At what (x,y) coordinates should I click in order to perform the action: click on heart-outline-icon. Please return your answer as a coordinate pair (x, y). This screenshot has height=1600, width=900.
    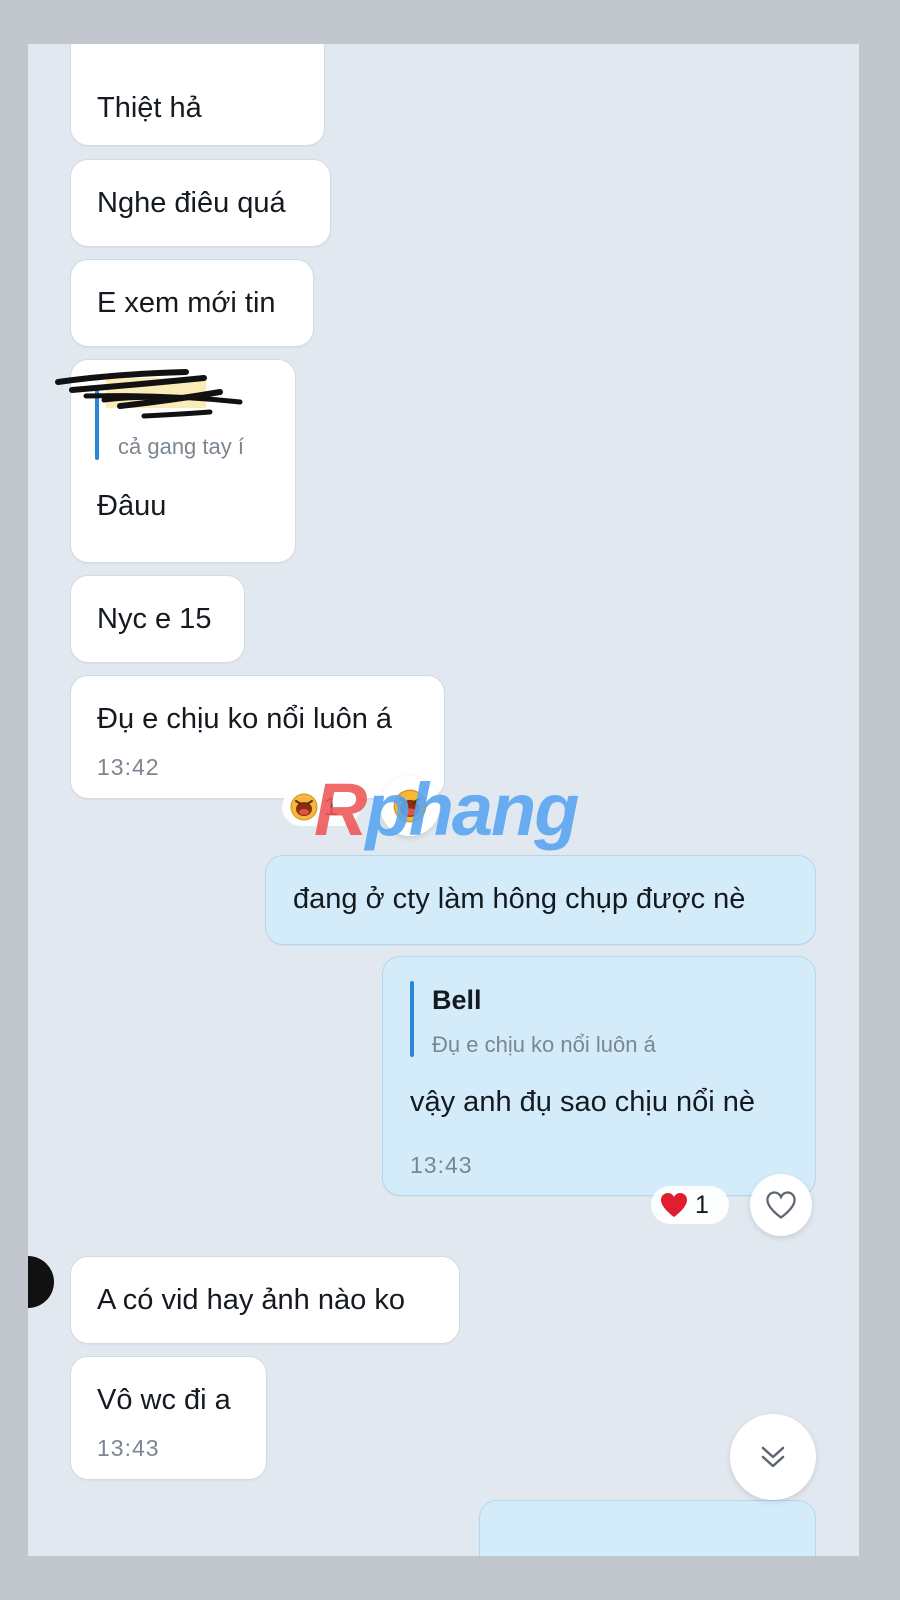
    Looking at the image, I should click on (781, 1205).